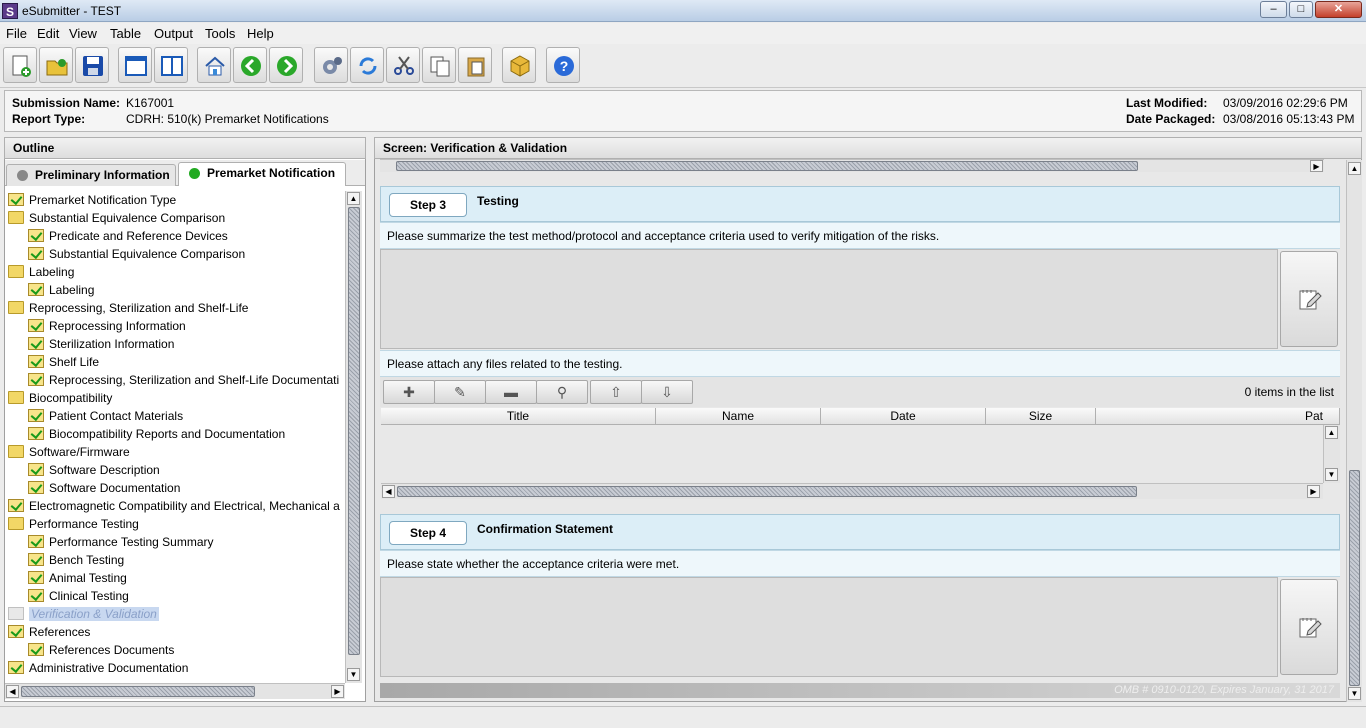  What do you see at coordinates (738, 416) in the screenshot?
I see `column-name: Name` at bounding box center [738, 416].